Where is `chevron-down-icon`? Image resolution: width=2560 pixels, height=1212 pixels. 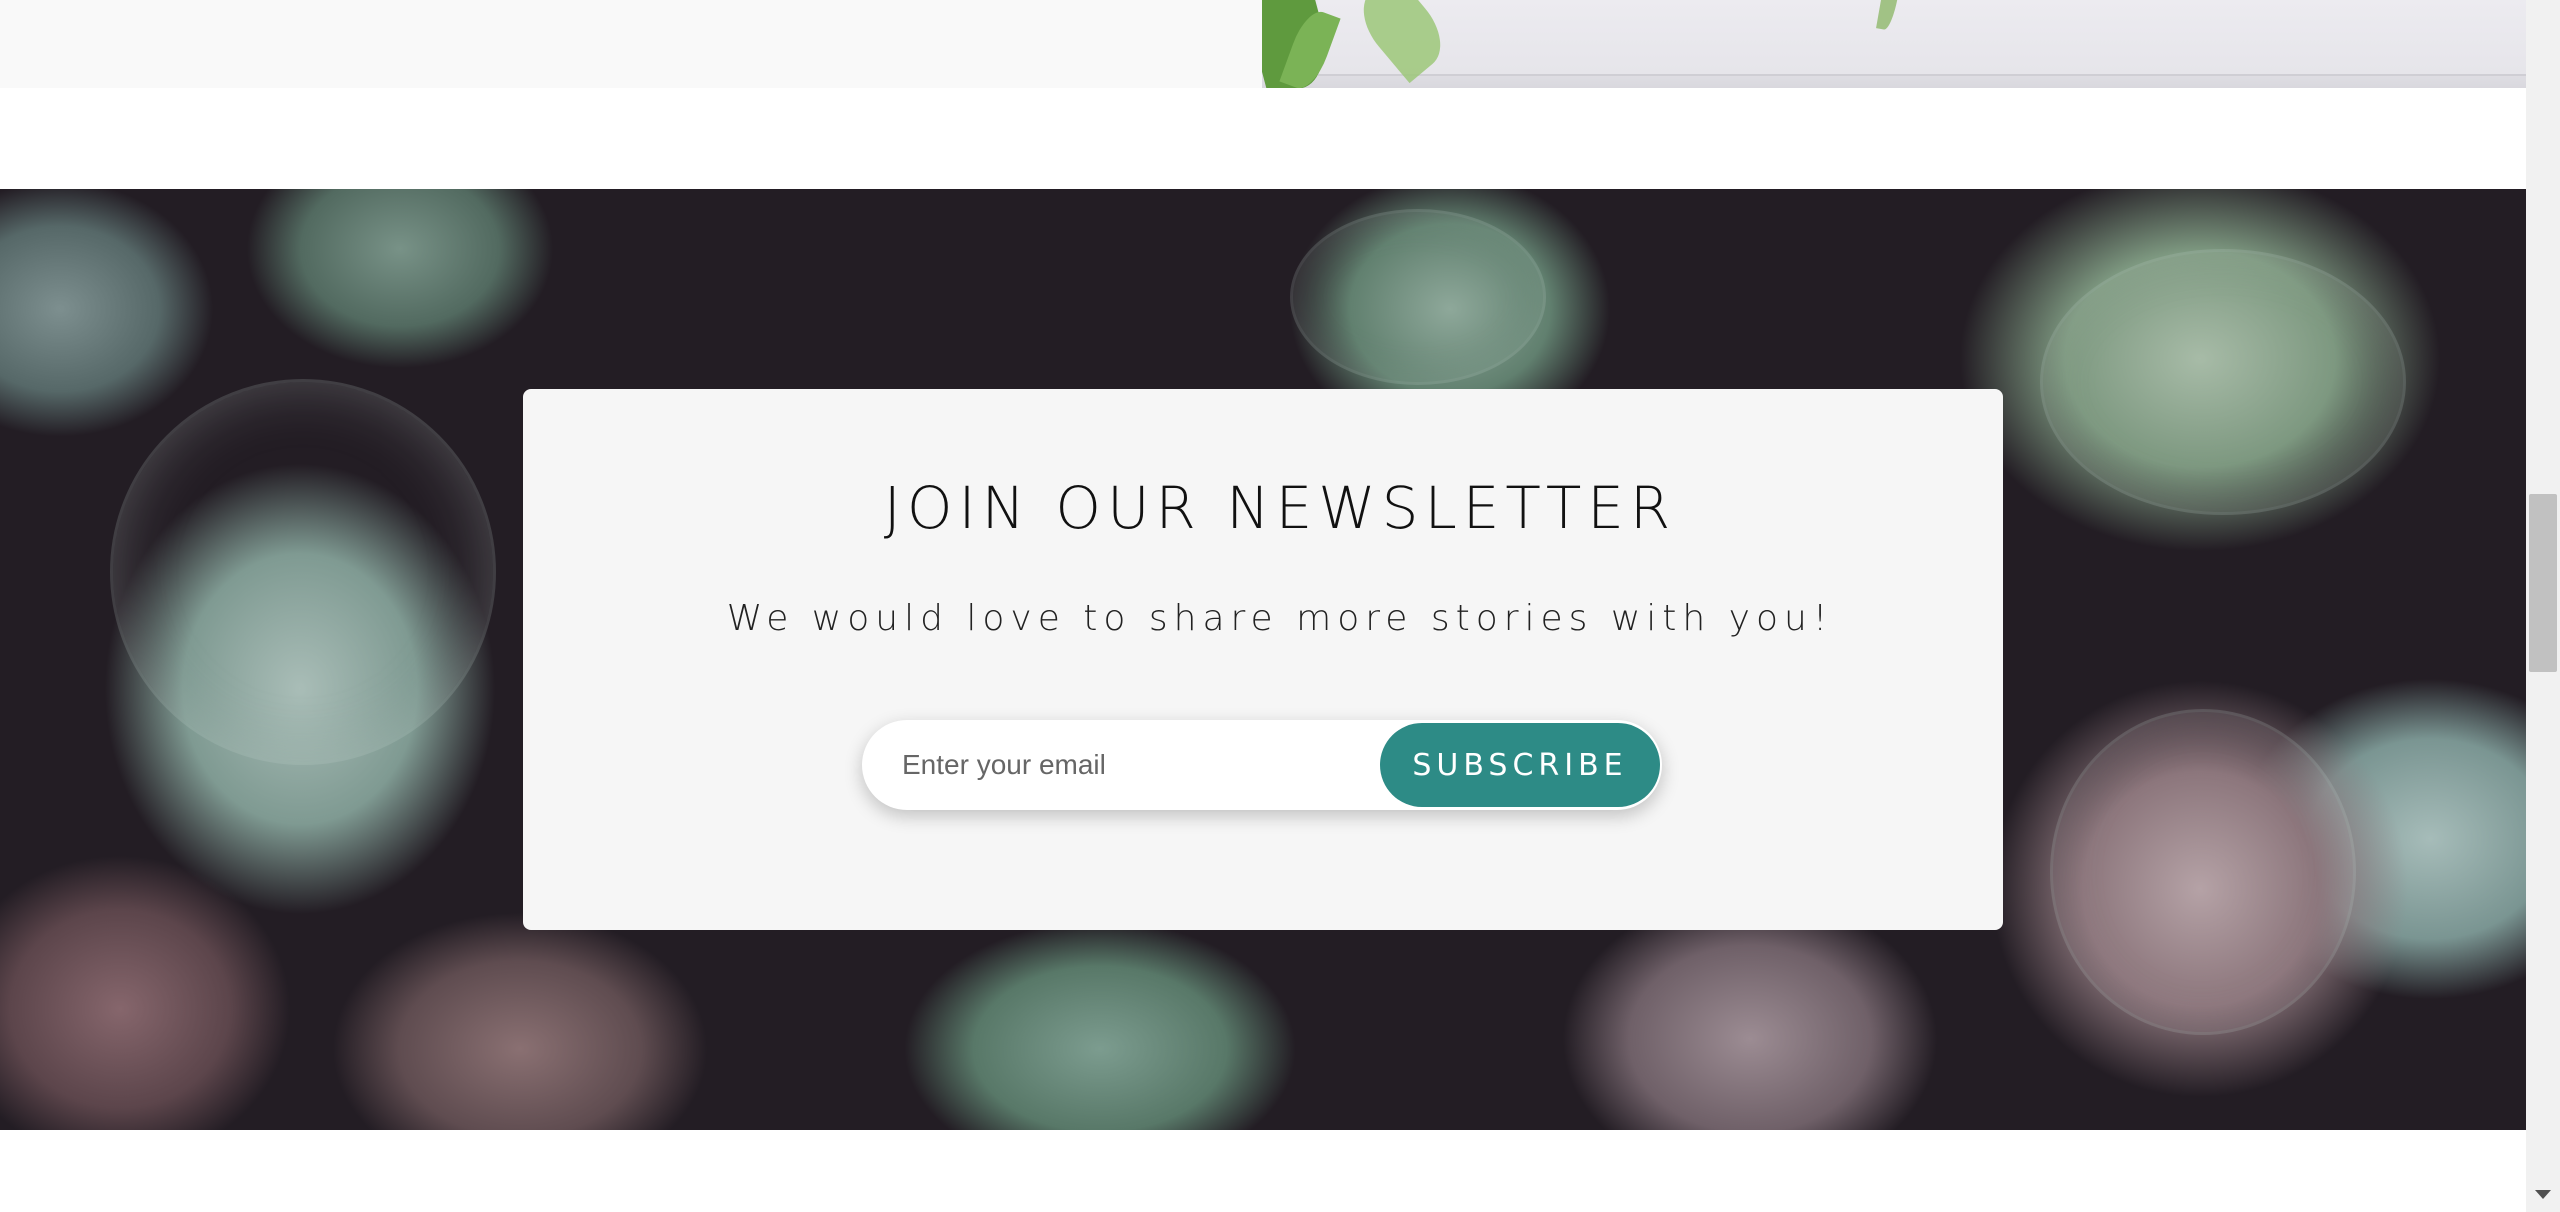
chevron-down-icon is located at coordinates (2543, 1194).